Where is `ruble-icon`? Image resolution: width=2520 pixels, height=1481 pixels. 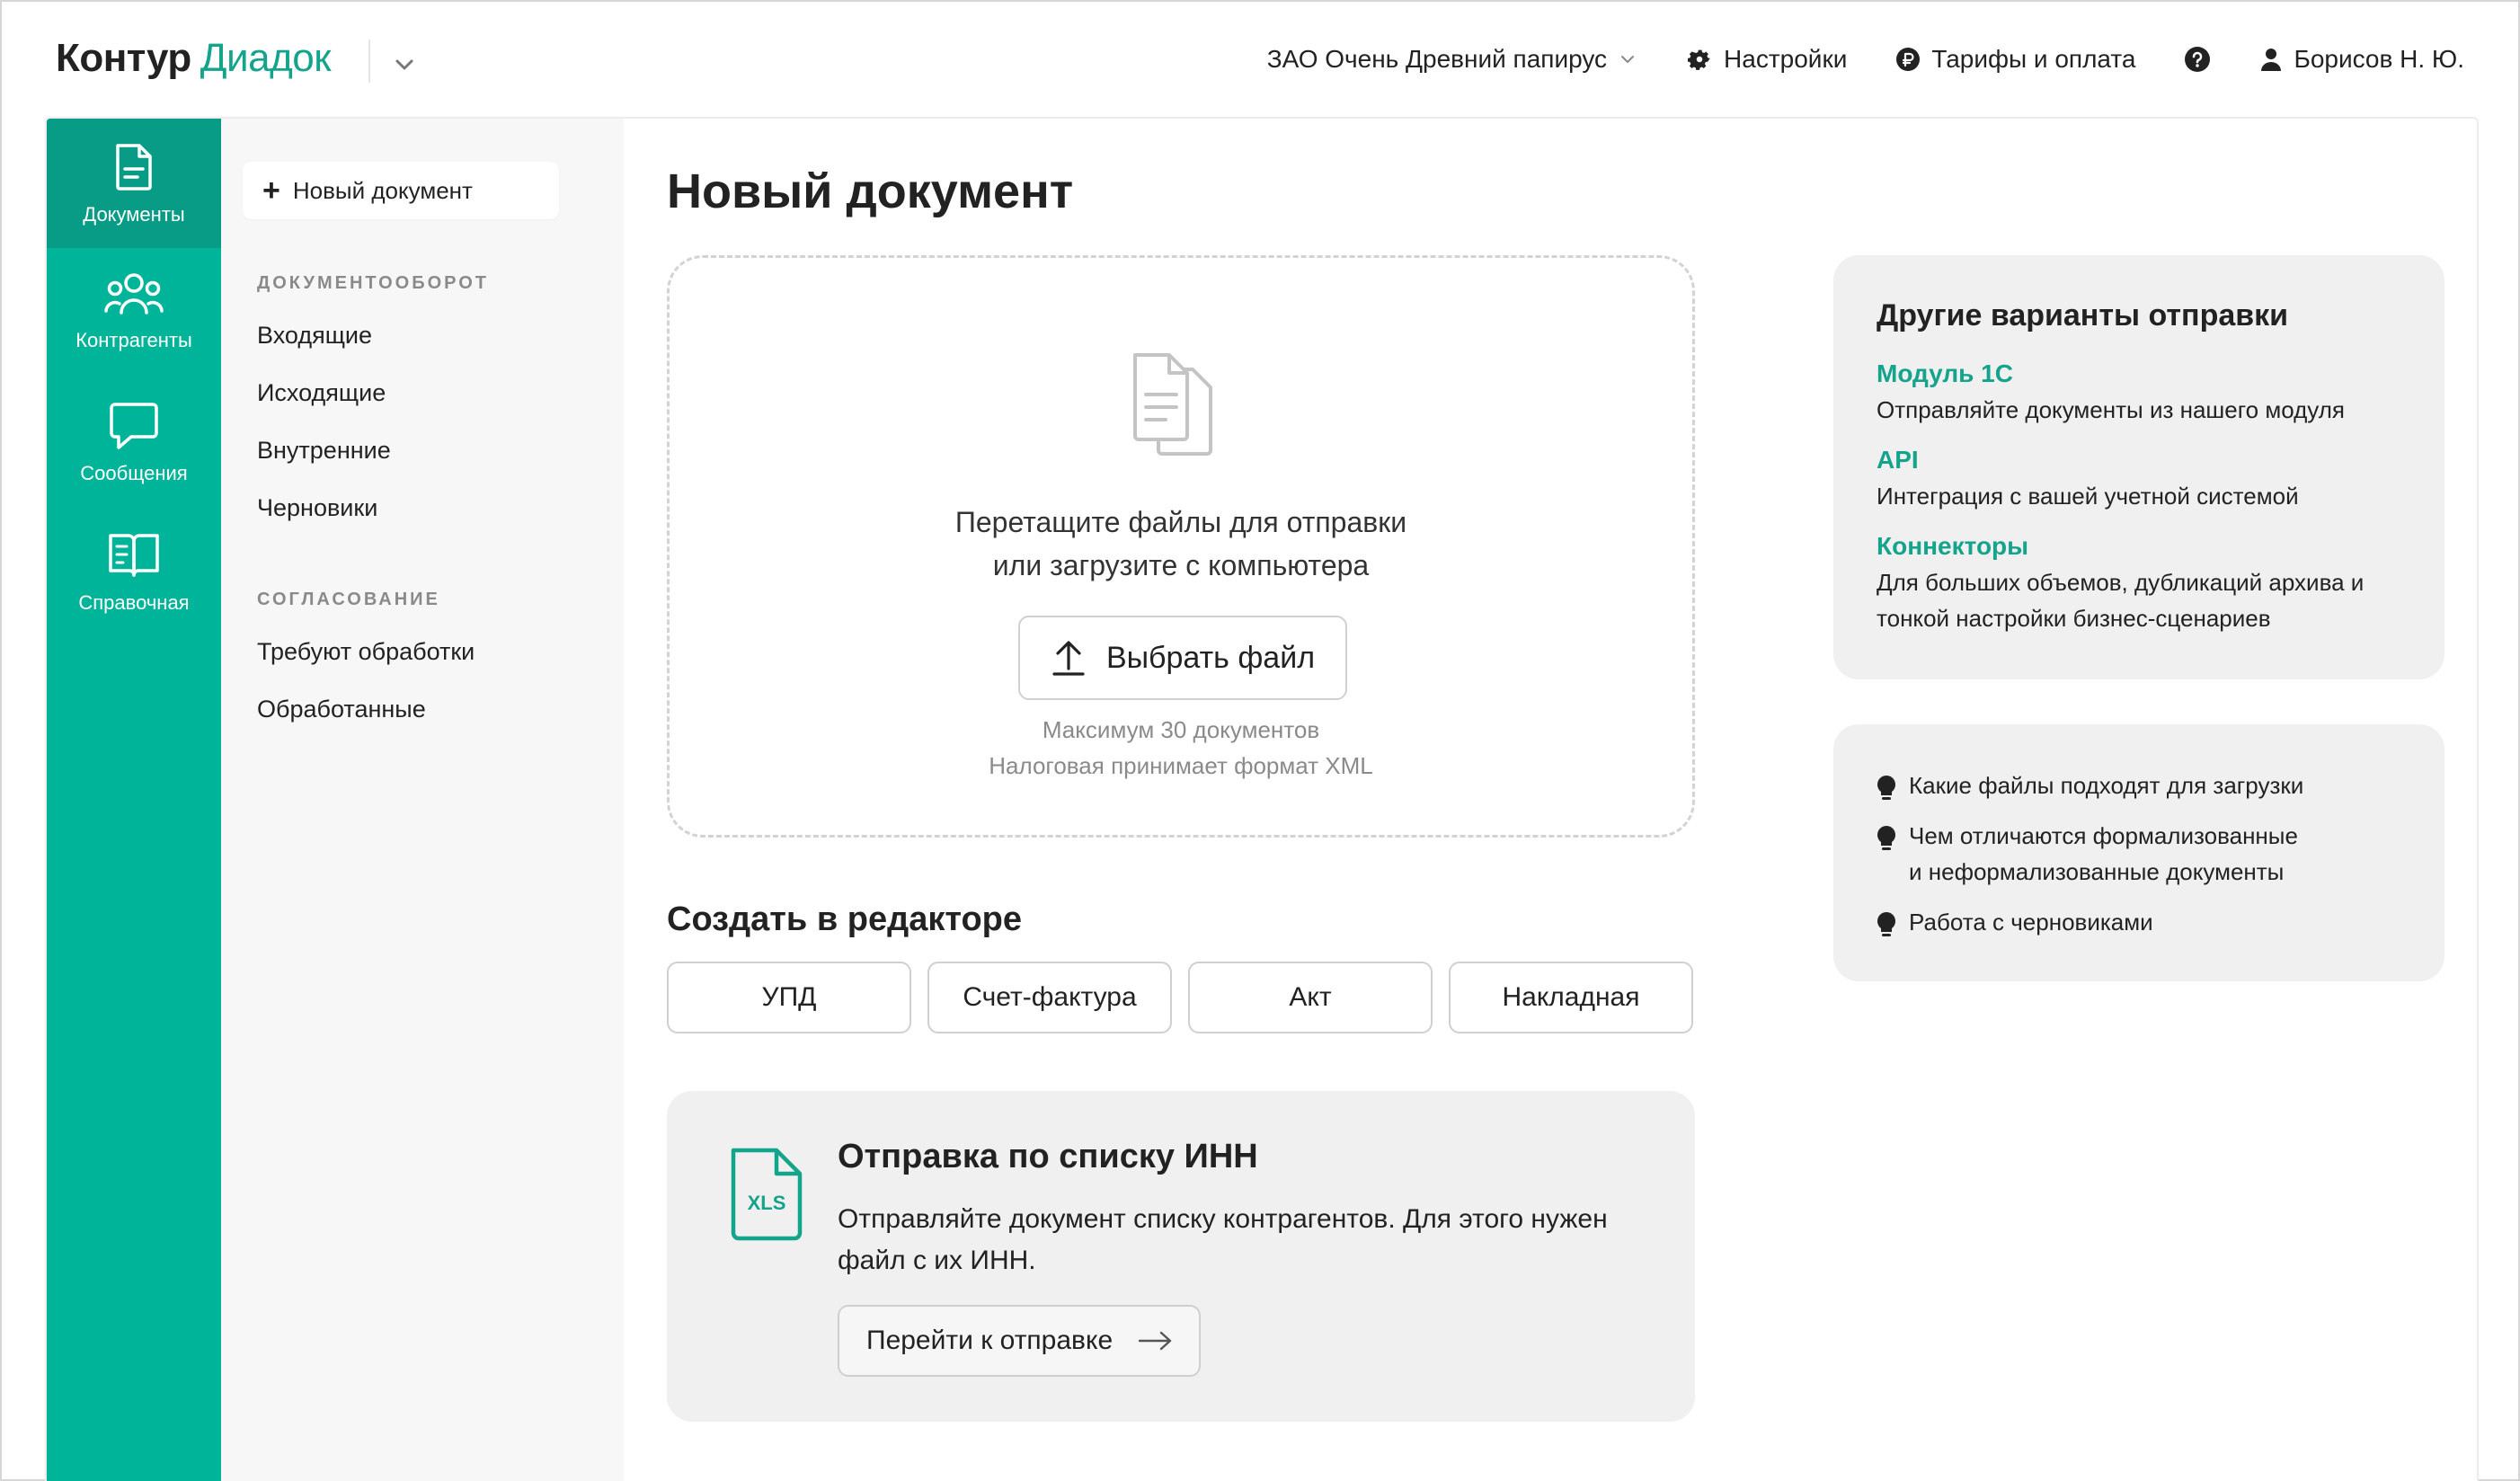 ruble-icon is located at coordinates (1908, 59).